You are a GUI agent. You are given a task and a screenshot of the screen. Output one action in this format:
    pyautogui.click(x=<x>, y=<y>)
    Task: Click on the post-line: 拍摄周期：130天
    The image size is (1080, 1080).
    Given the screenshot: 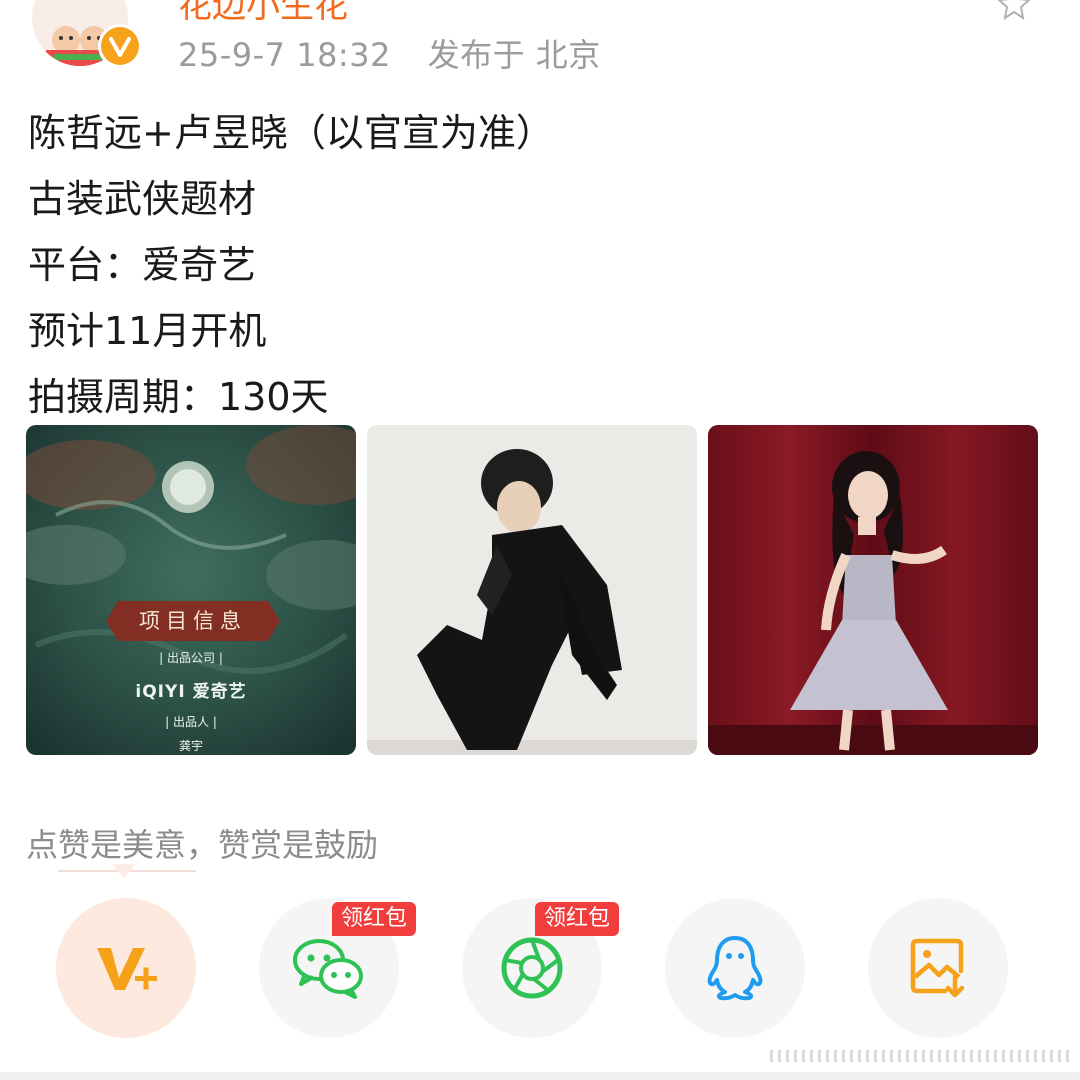 What is the action you would take?
    pyautogui.click(x=178, y=397)
    